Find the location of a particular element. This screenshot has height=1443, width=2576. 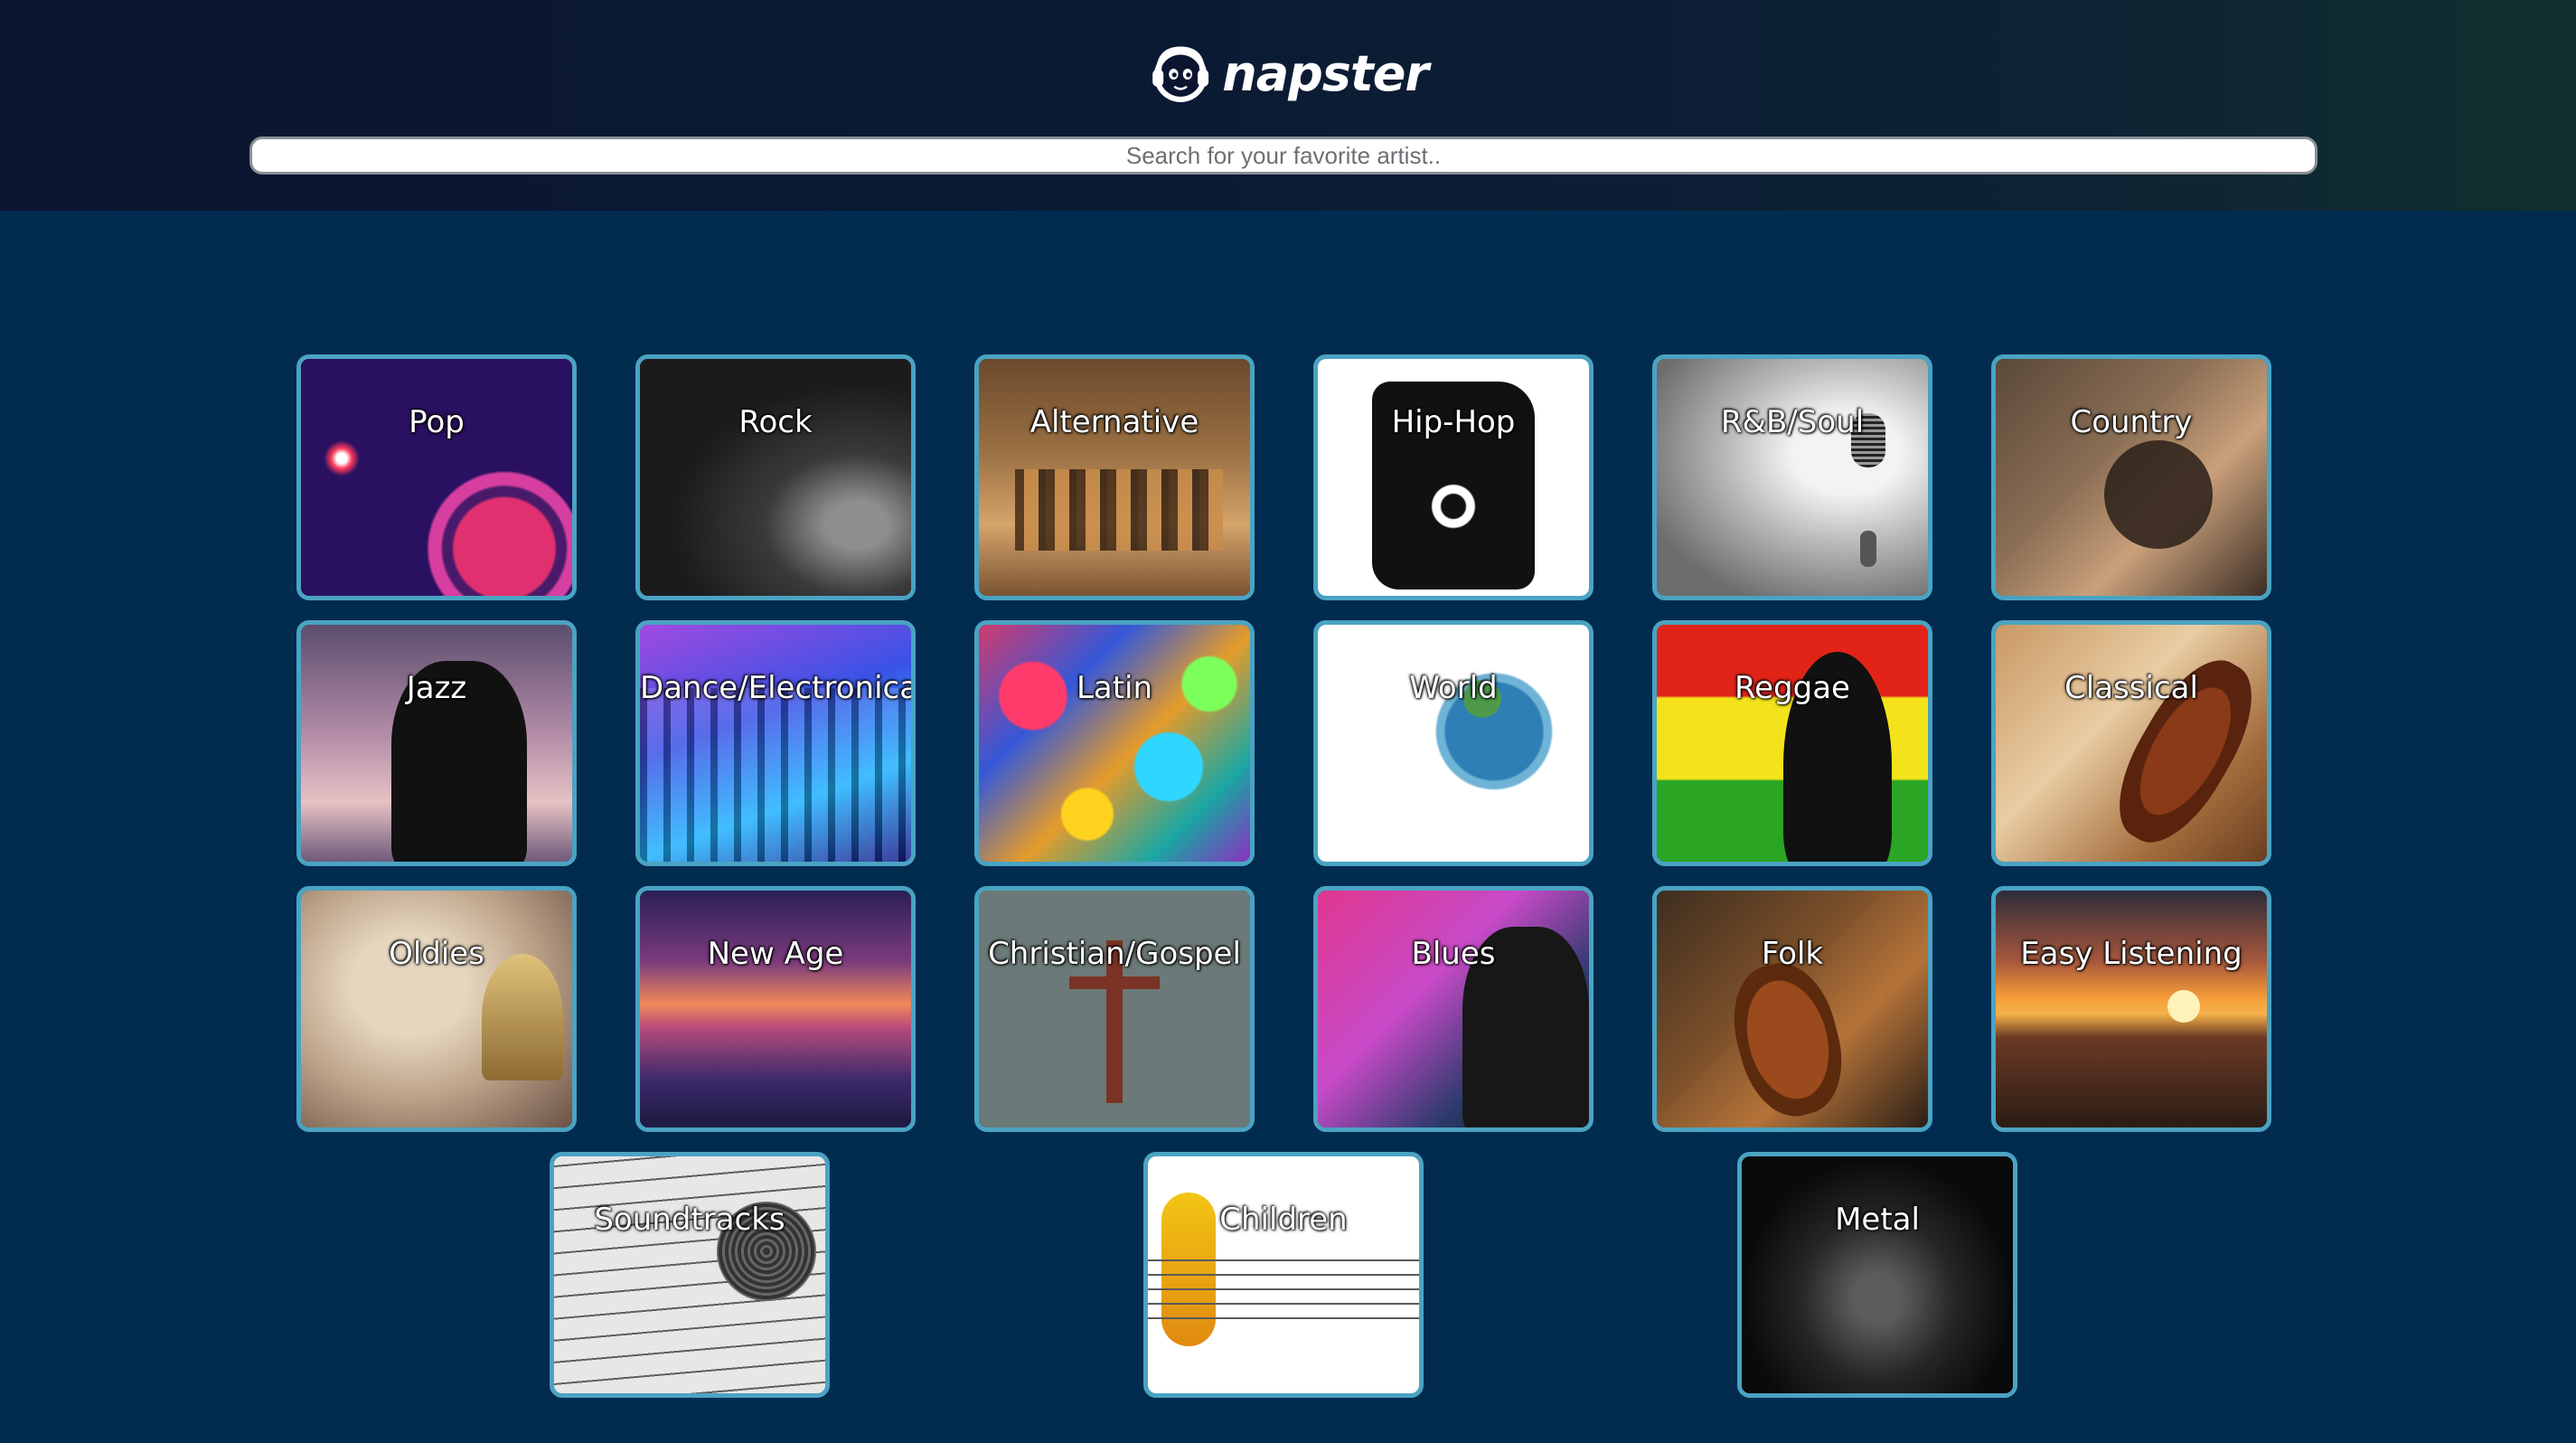

genre-tile-country: Country is located at coordinates (2131, 477).